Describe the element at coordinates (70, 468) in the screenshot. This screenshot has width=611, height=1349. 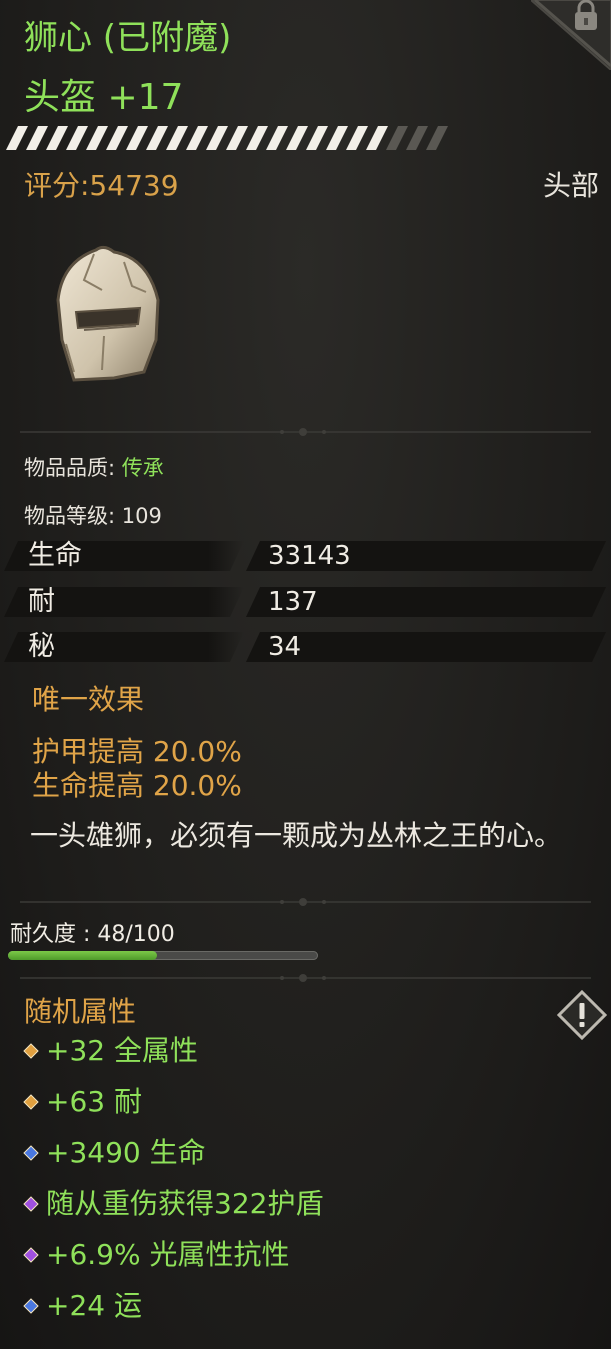
I see `quality-label: 物品品质:` at that location.